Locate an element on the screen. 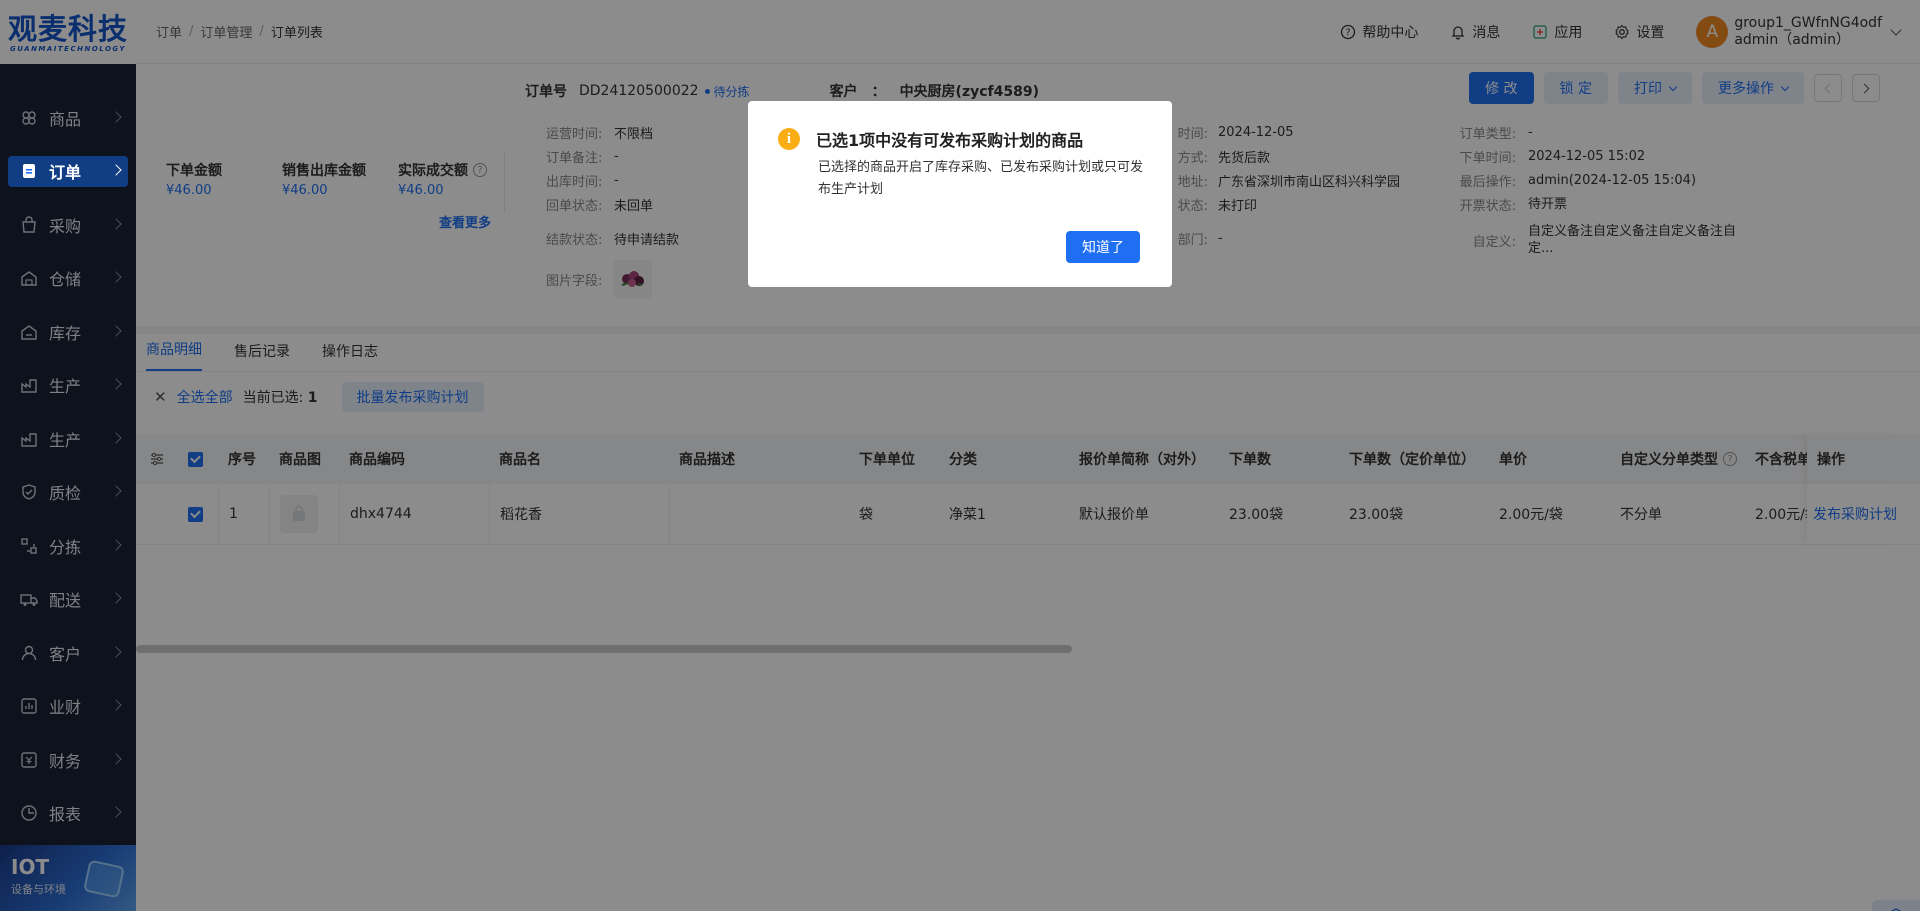 This screenshot has height=911, width=1920. sidebar-item-label: 订单 is located at coordinates (65, 173).